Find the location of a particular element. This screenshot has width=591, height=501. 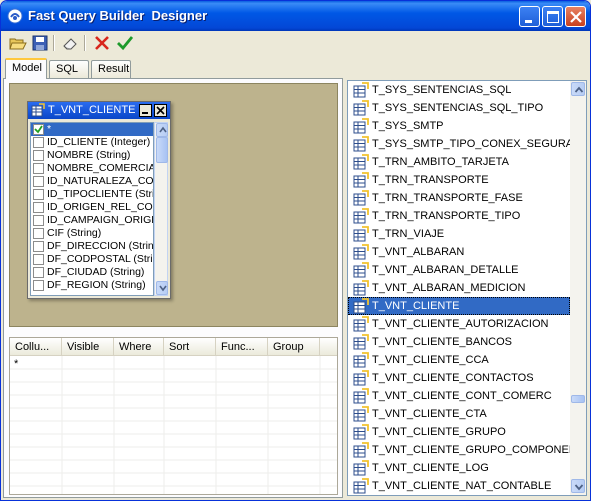

table-list-item: T_VNT_CLIENTE_CONTACTOS is located at coordinates (459, 378).